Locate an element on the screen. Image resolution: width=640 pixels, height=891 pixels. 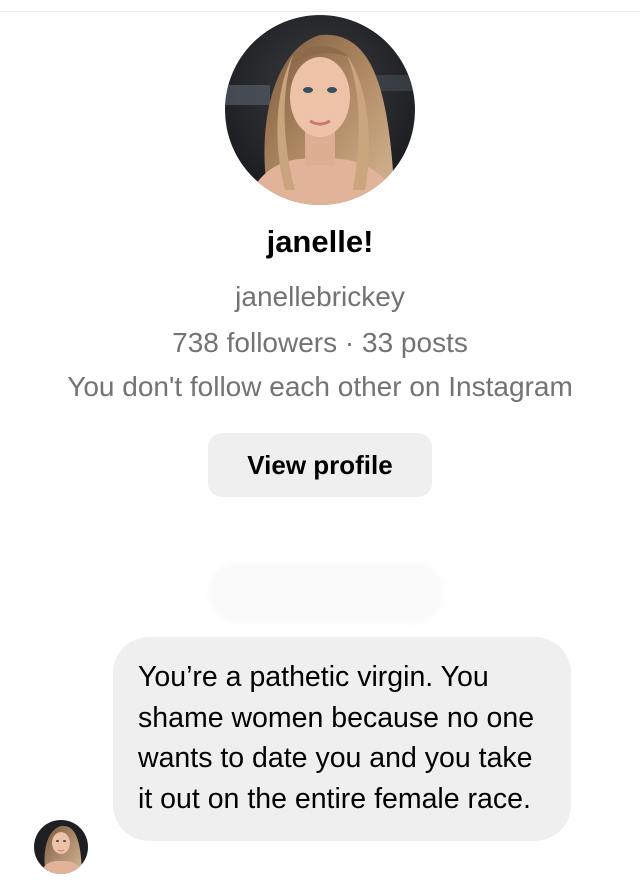
sender-avatar is located at coordinates (61, 847).